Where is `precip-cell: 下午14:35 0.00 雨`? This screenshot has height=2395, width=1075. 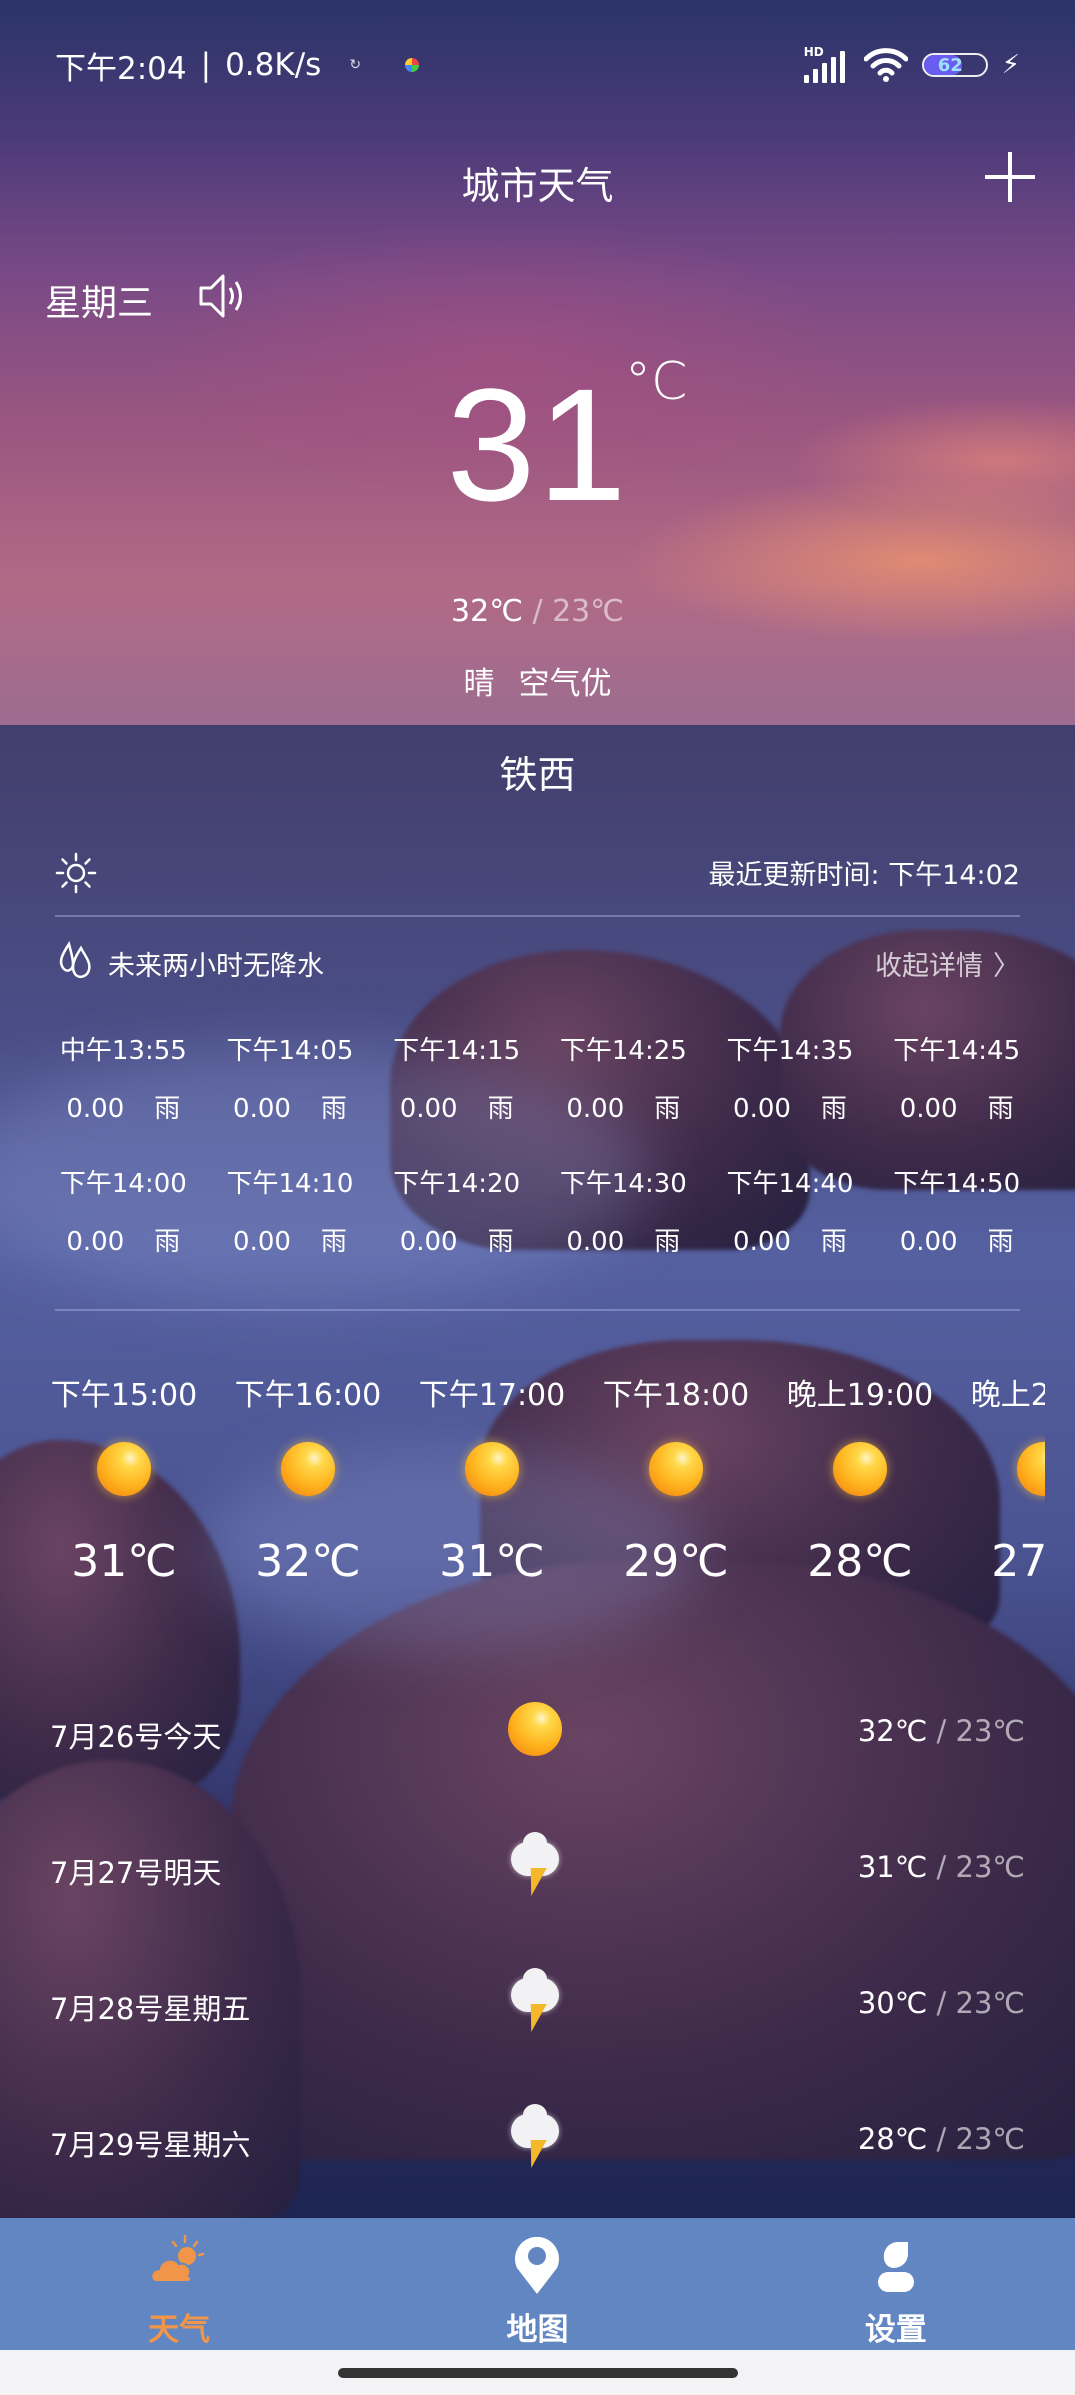
precip-cell: 下午14:35 0.00 雨 is located at coordinates (790, 1077).